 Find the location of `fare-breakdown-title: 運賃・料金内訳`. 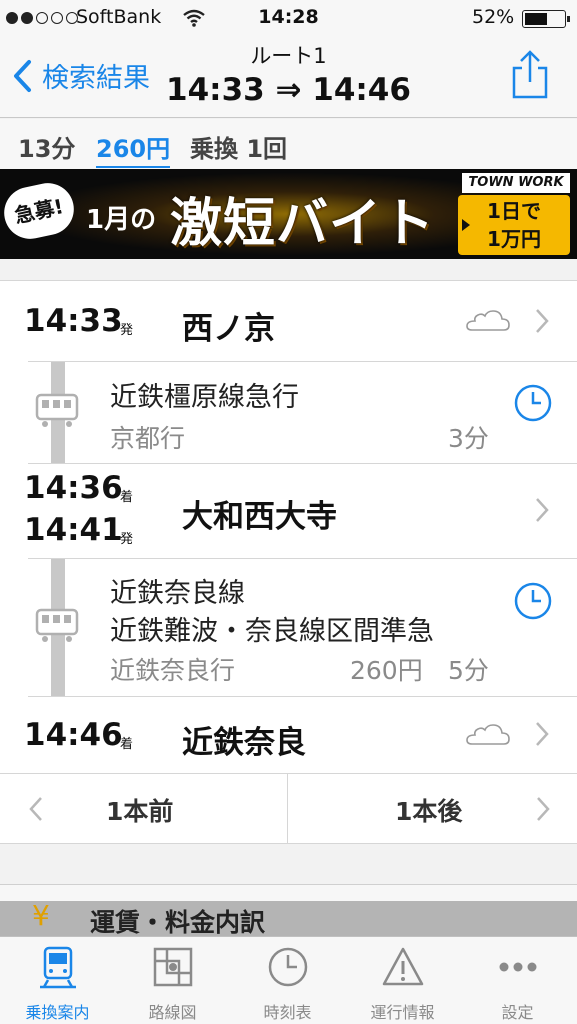

fare-breakdown-title: 運賃・料金内訳 is located at coordinates (178, 922).